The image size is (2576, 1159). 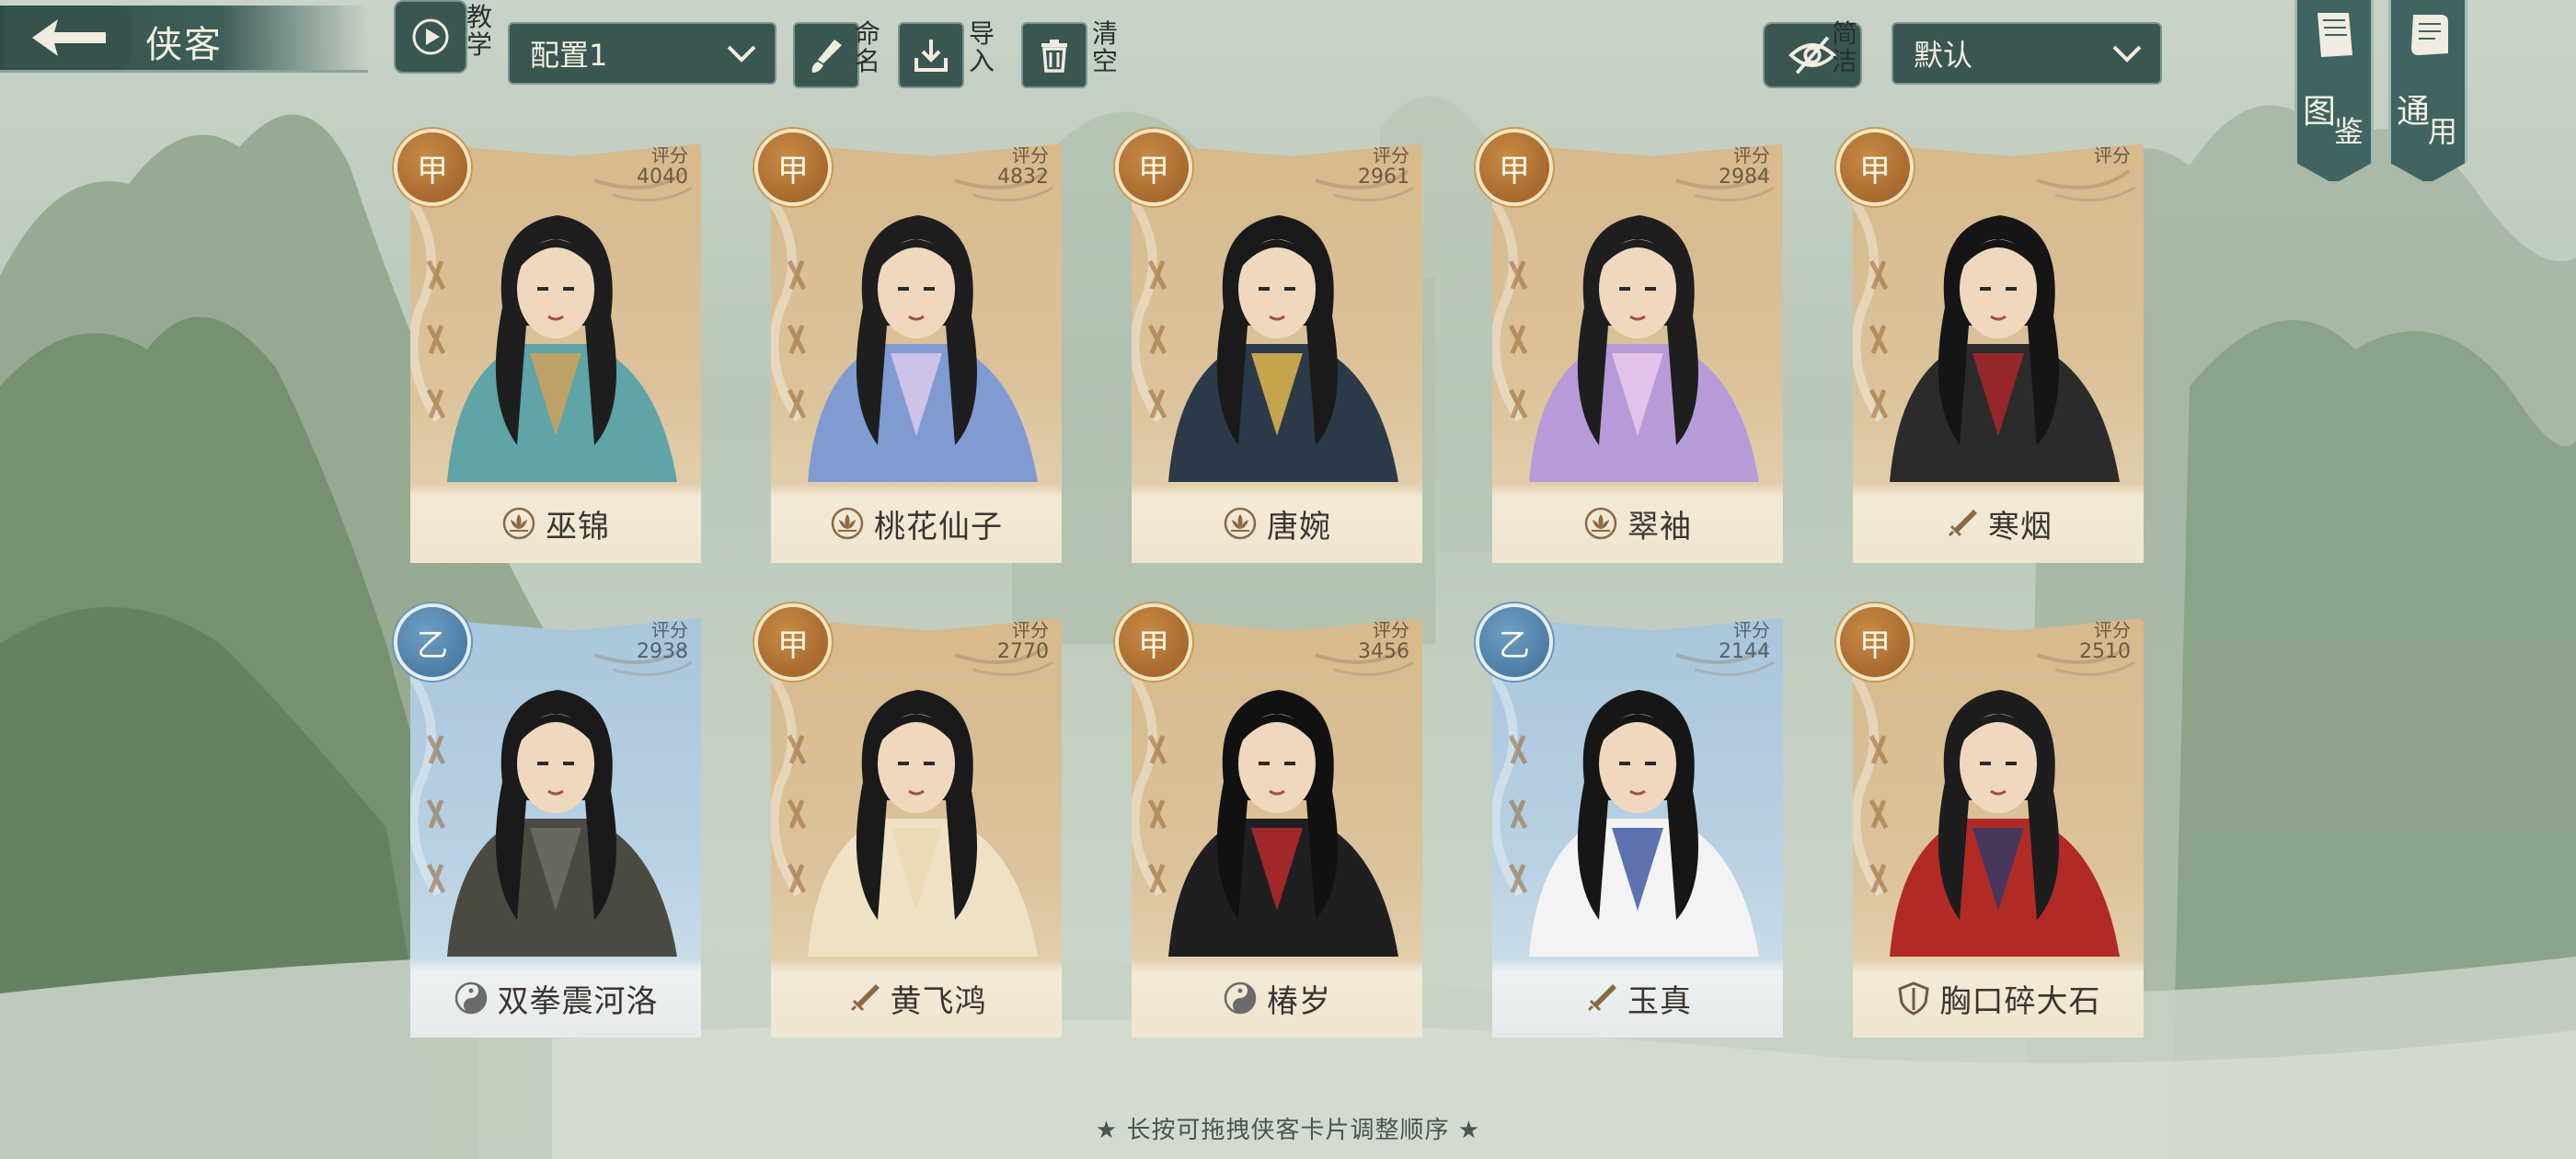 What do you see at coordinates (1913, 998) in the screenshot?
I see `shield-icon` at bounding box center [1913, 998].